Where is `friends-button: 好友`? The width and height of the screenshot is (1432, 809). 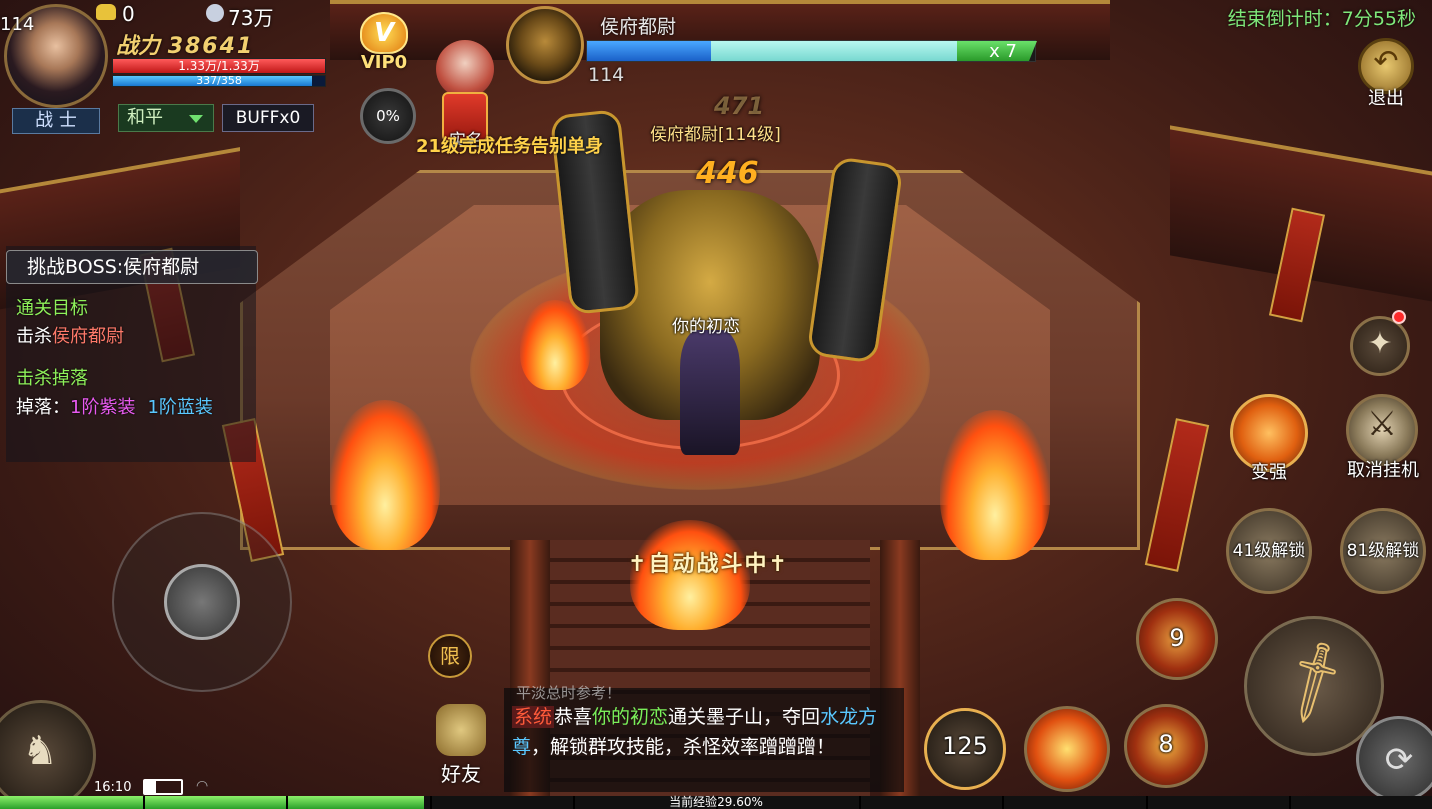 friends-button: 好友 is located at coordinates (461, 745).